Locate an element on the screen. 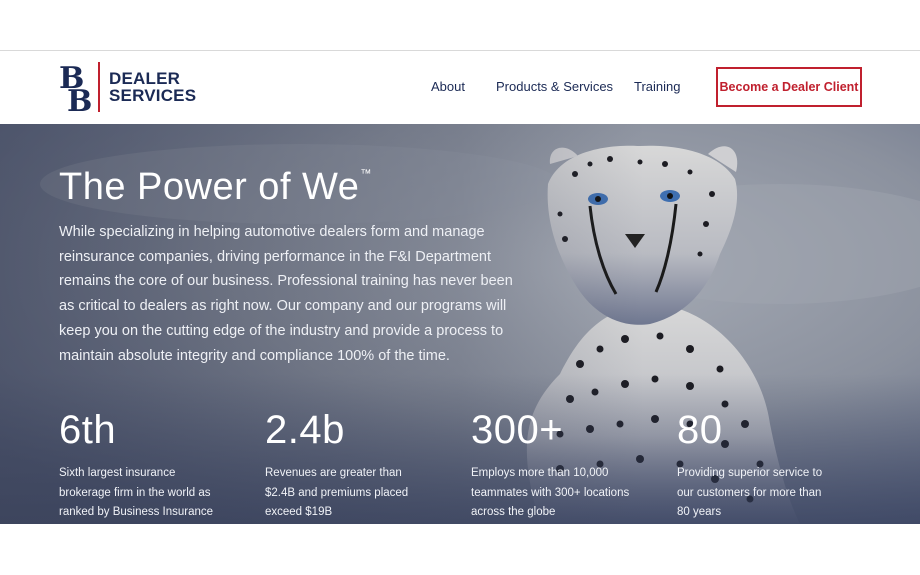  nav-products-services: Products & Services is located at coordinates (554, 86).